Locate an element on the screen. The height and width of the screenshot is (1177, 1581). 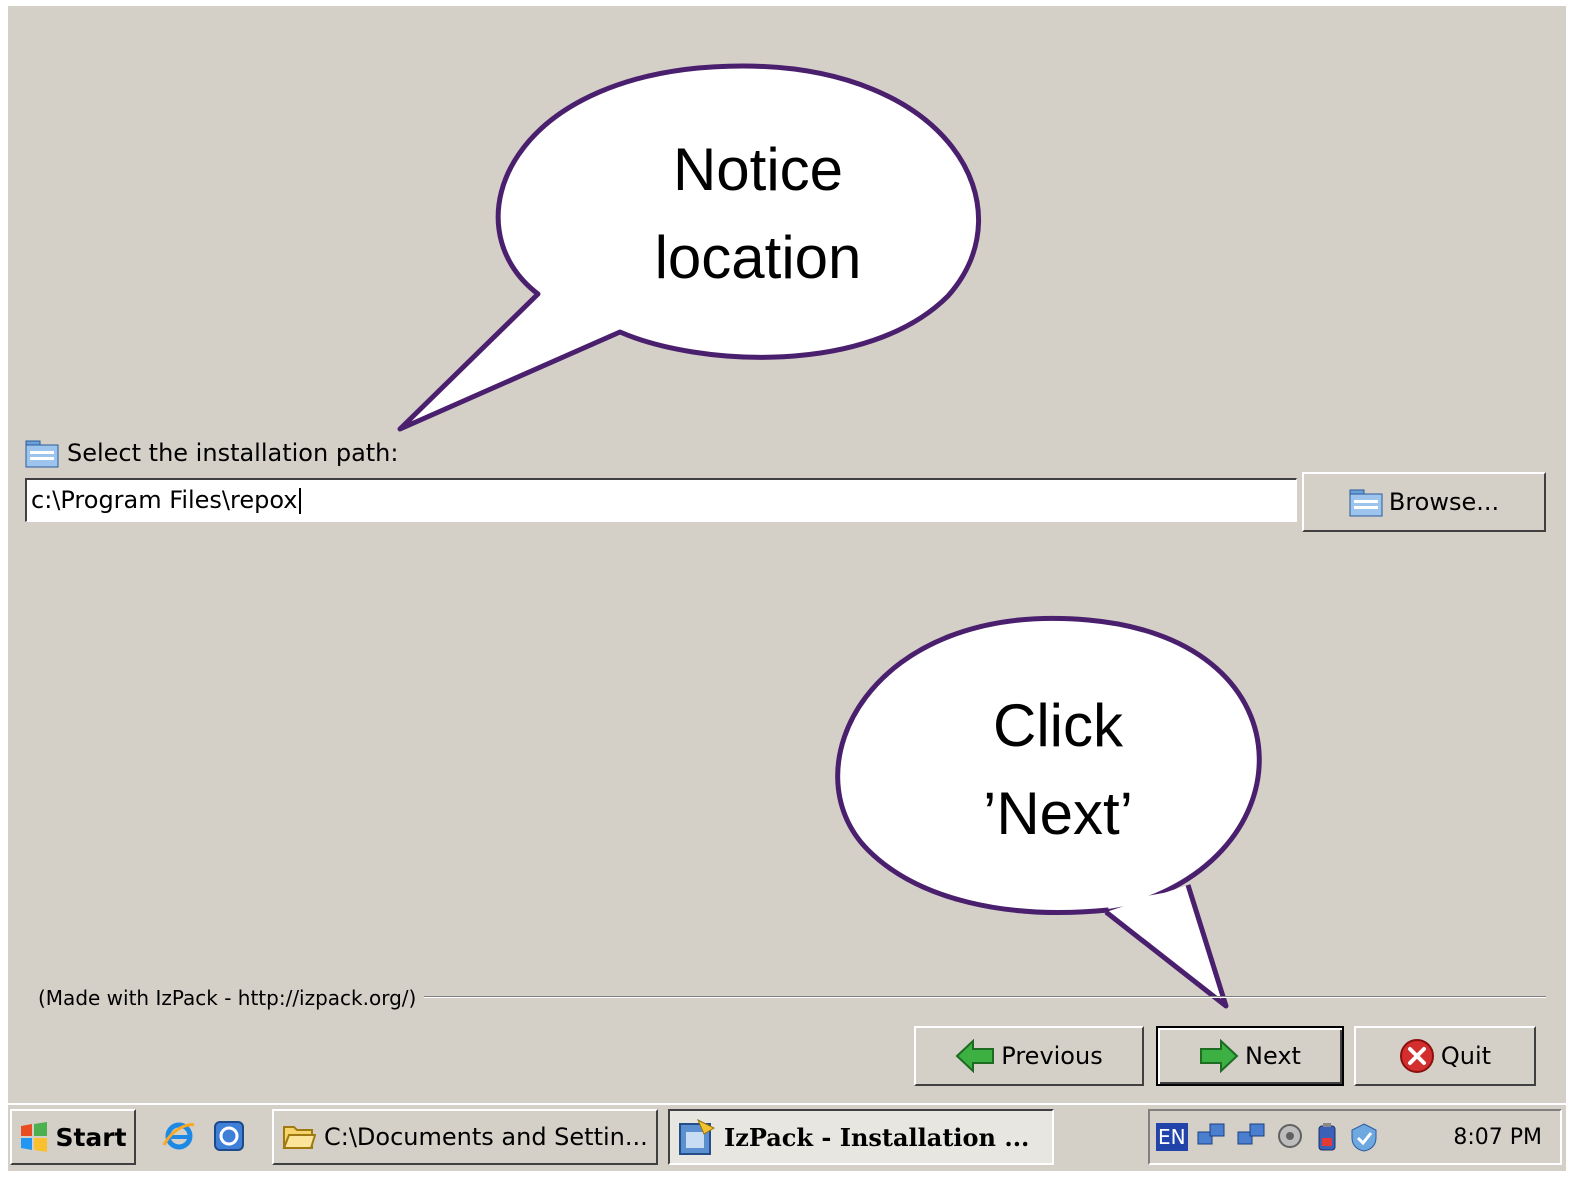
internet-explorer-icon is located at coordinates (179, 1136).